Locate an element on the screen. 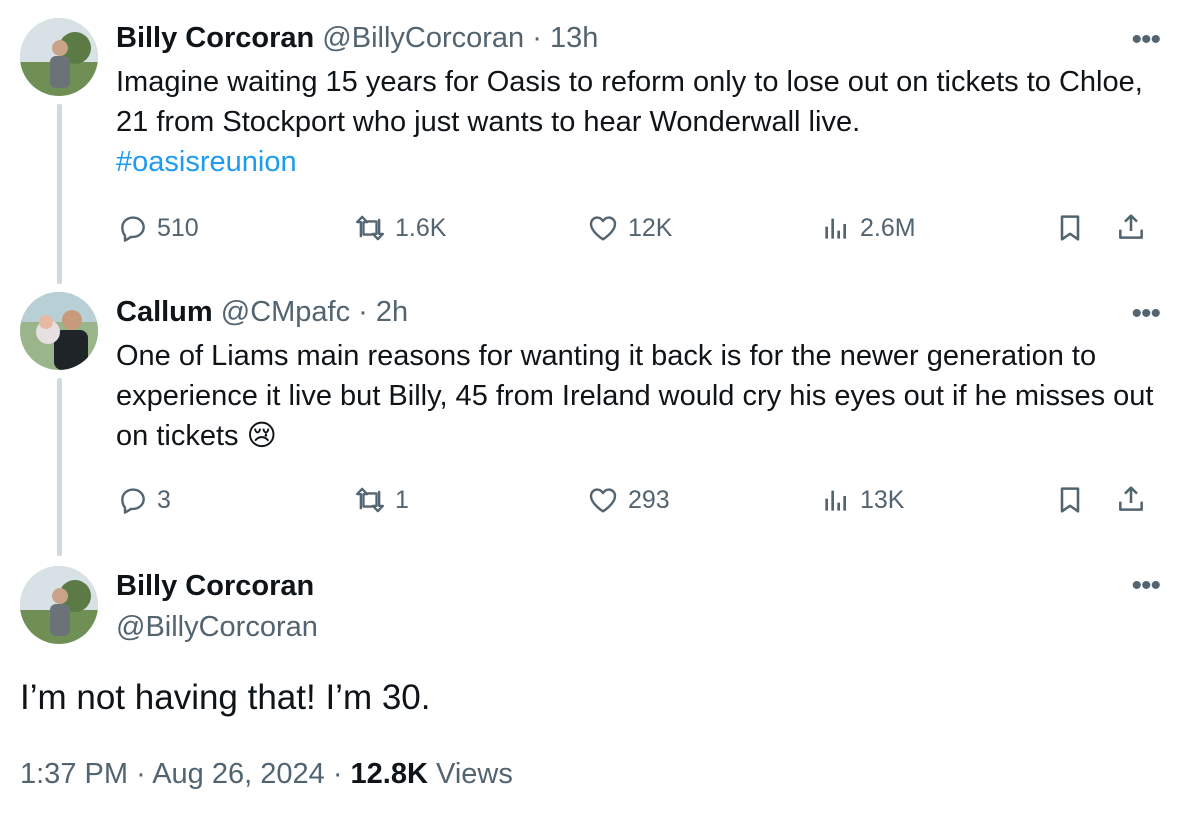  tweet-header: Billy Corcoran @BillyCorcoran · 13h is located at coordinates (357, 38).